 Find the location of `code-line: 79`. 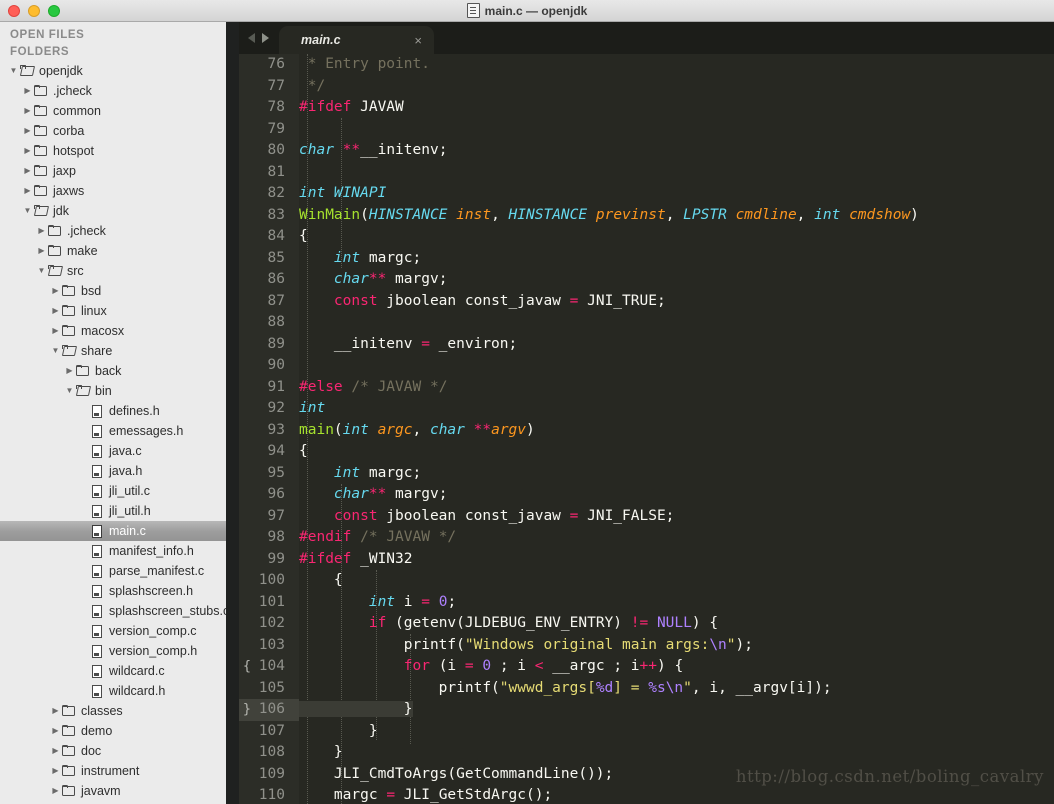

code-line: 79 is located at coordinates (646, 130).